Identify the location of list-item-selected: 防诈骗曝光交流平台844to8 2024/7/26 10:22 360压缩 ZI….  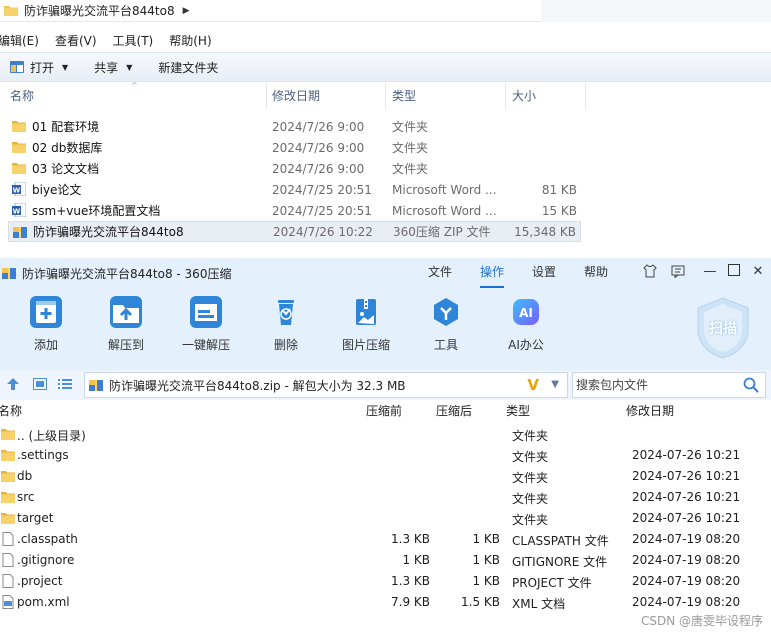
(294, 231).